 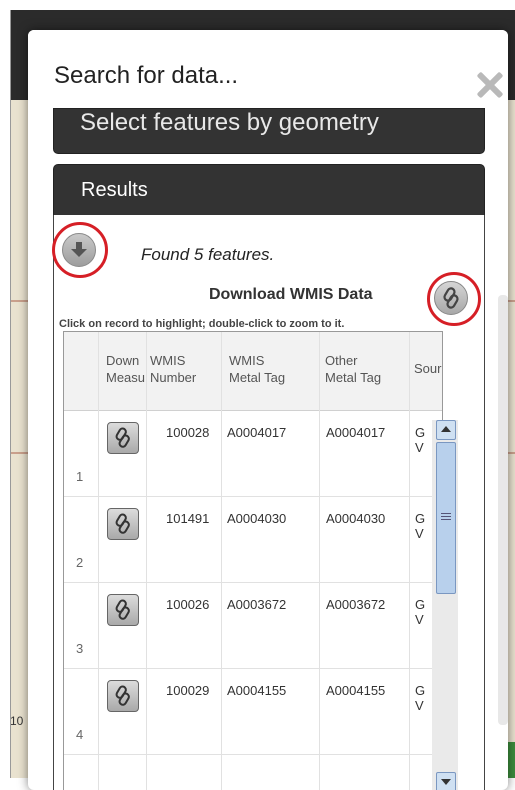 What do you see at coordinates (253, 712) in the screenshot?
I see `table-row: 4 100029 A0004155 A0004155 GV` at bounding box center [253, 712].